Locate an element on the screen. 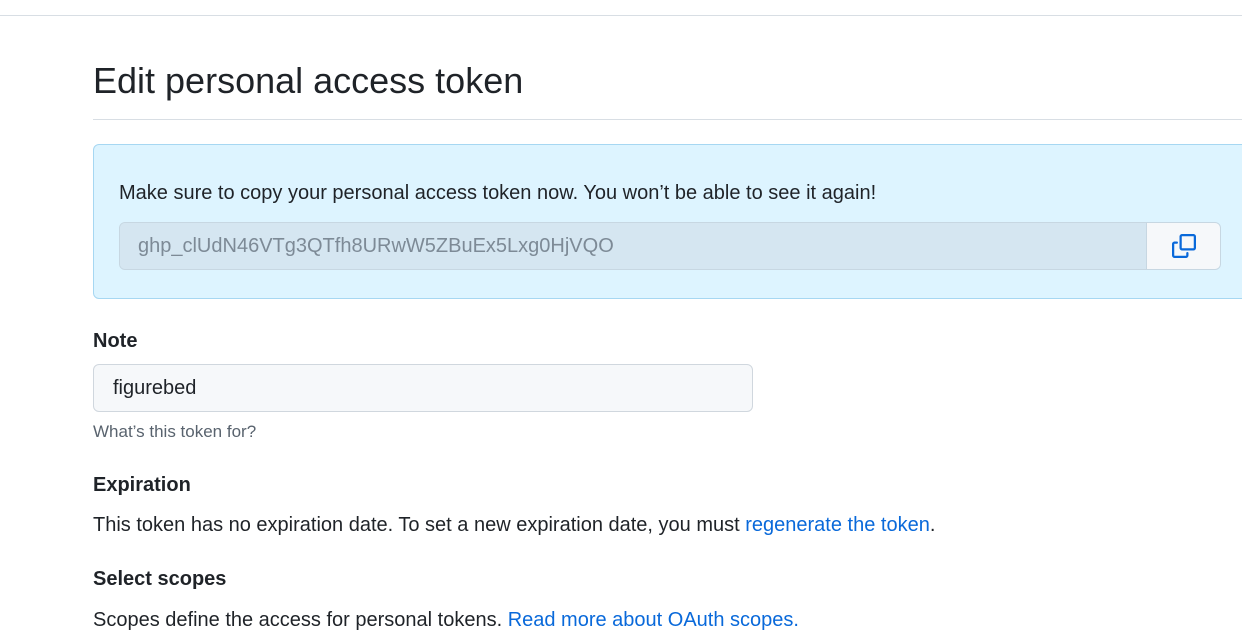 This screenshot has height=633, width=1242. title-divider is located at coordinates (667, 119).